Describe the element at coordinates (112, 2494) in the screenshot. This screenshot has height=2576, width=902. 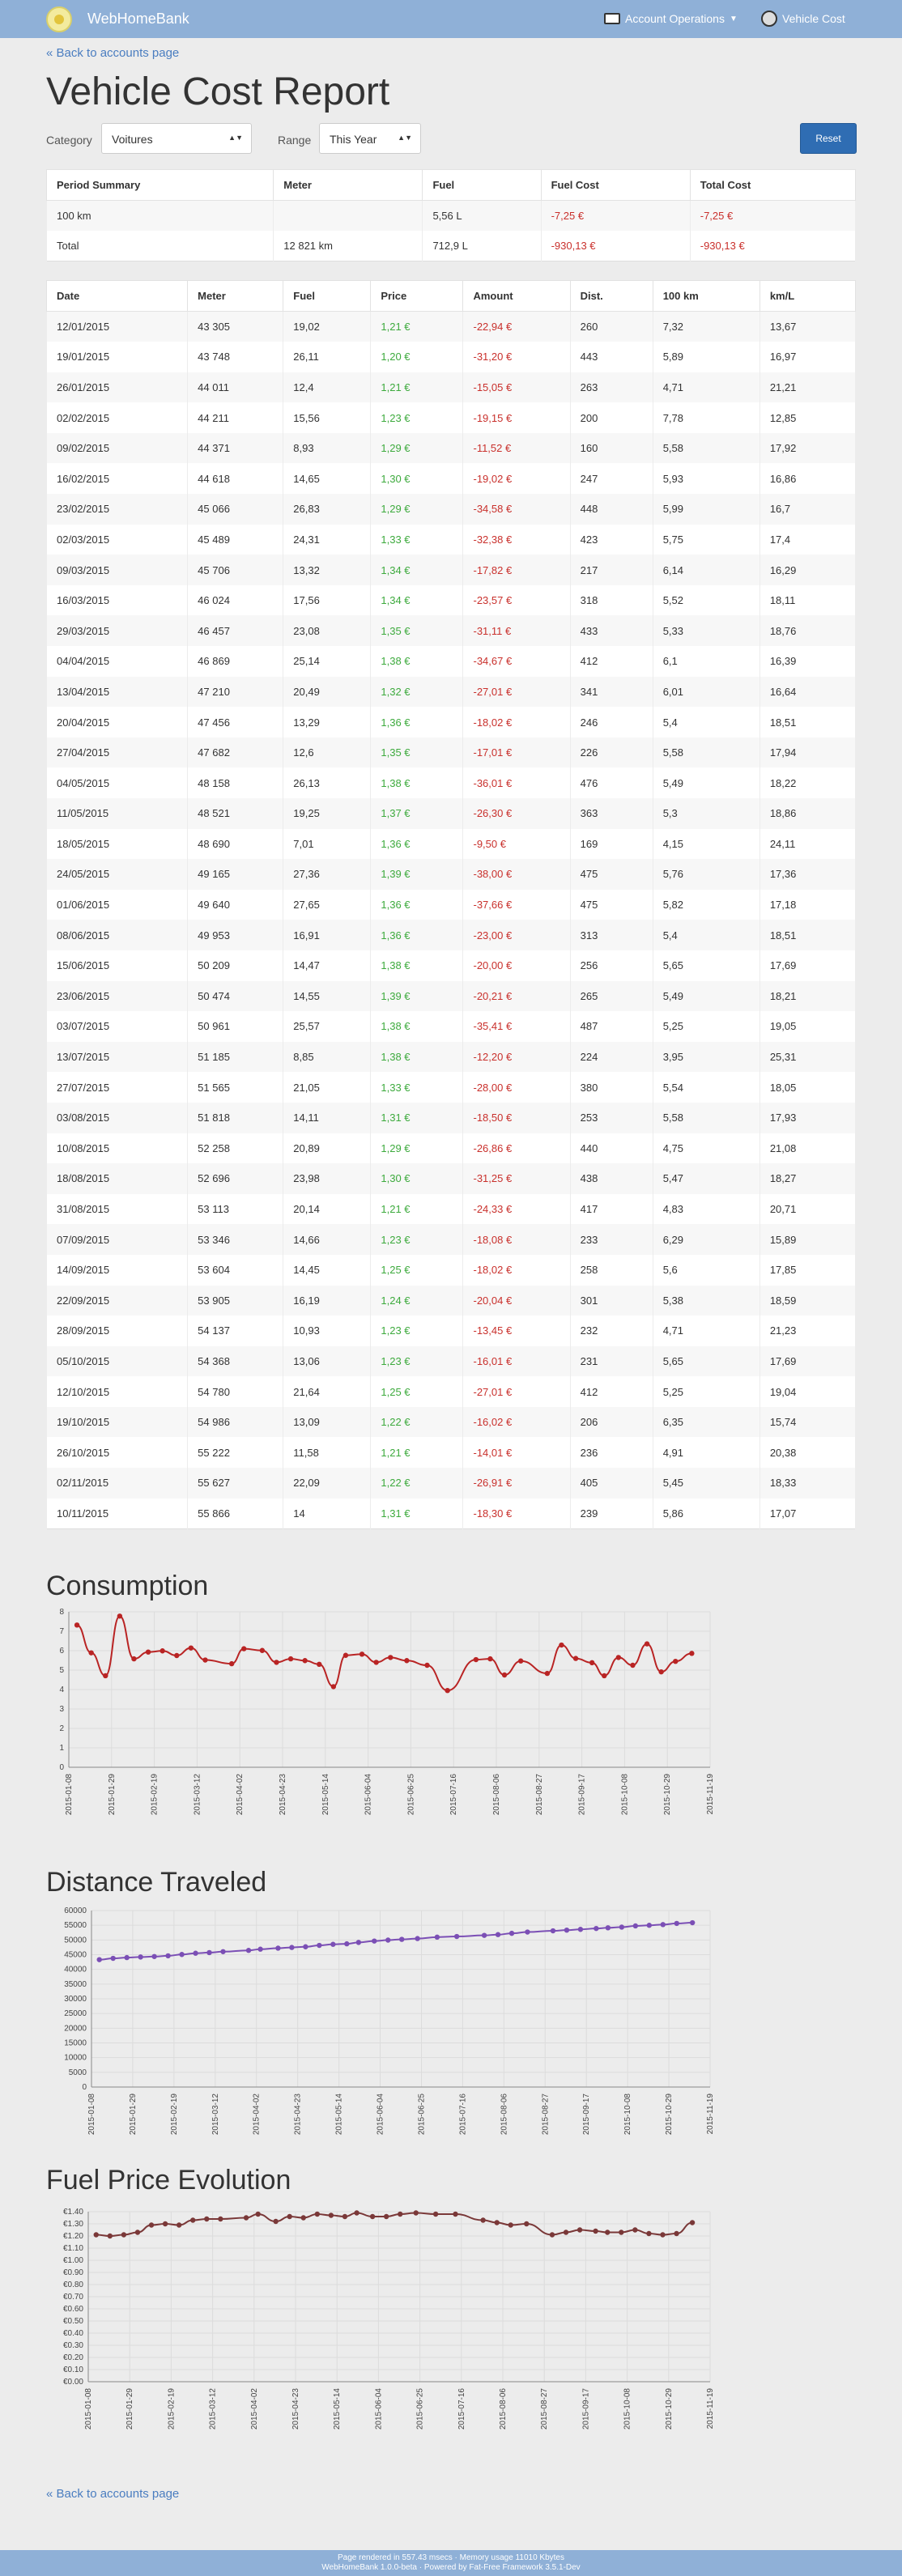
I see `back-link-bottom: « Back to accounts page` at that location.